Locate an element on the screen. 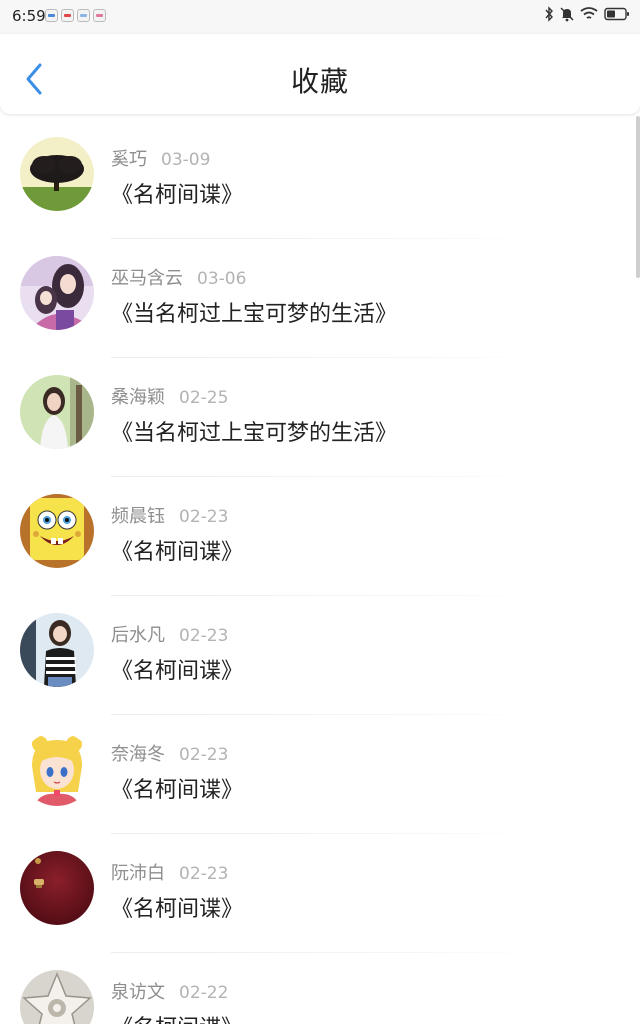 This screenshot has height=1024, width=640. status-time: 6:59 is located at coordinates (29, 16).